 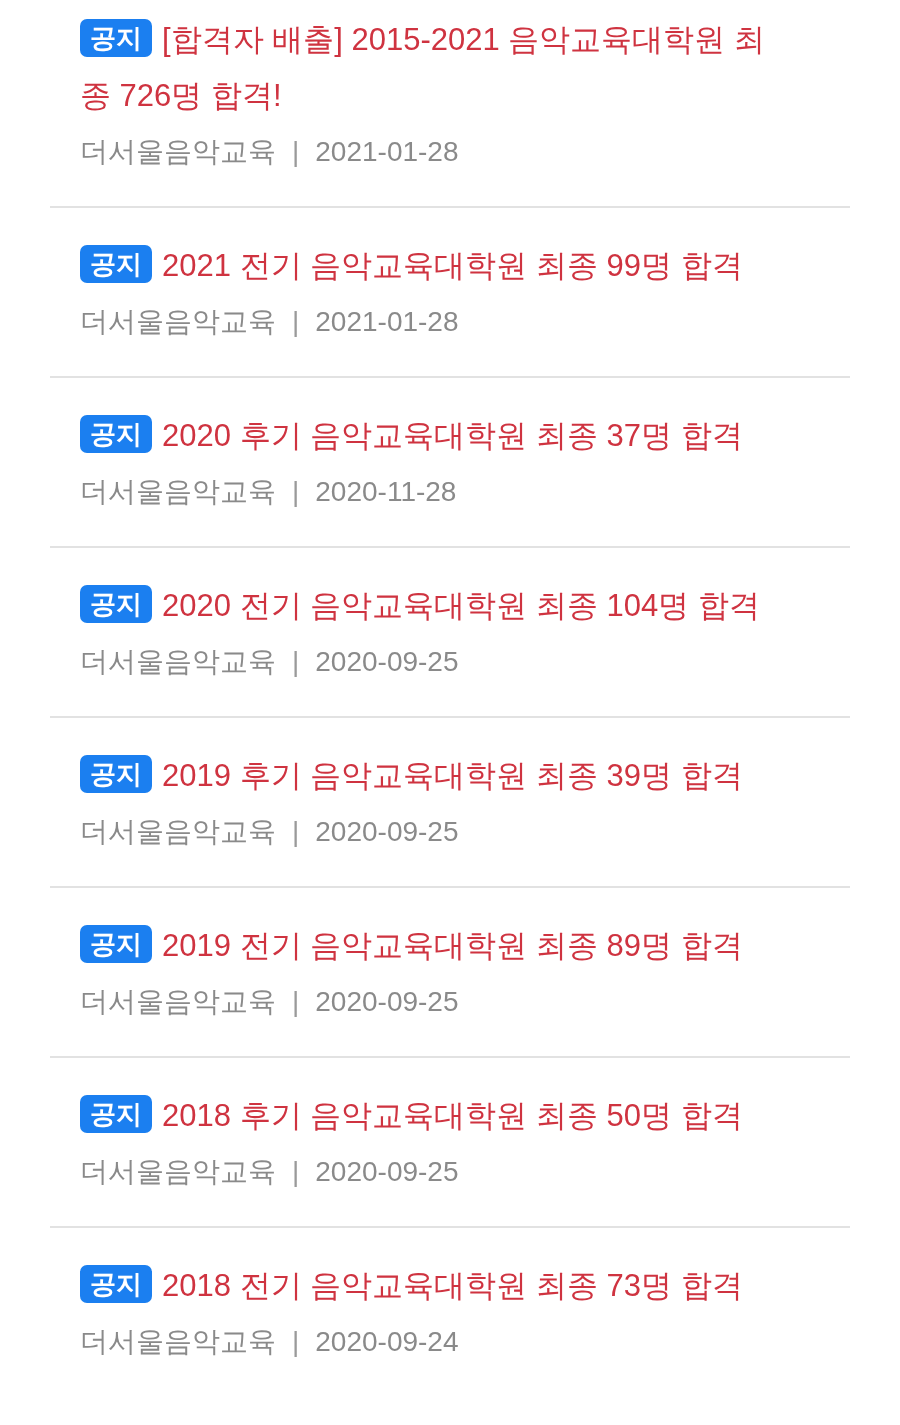 What do you see at coordinates (387, 1342) in the screenshot?
I see `post-date: 2020-09-24` at bounding box center [387, 1342].